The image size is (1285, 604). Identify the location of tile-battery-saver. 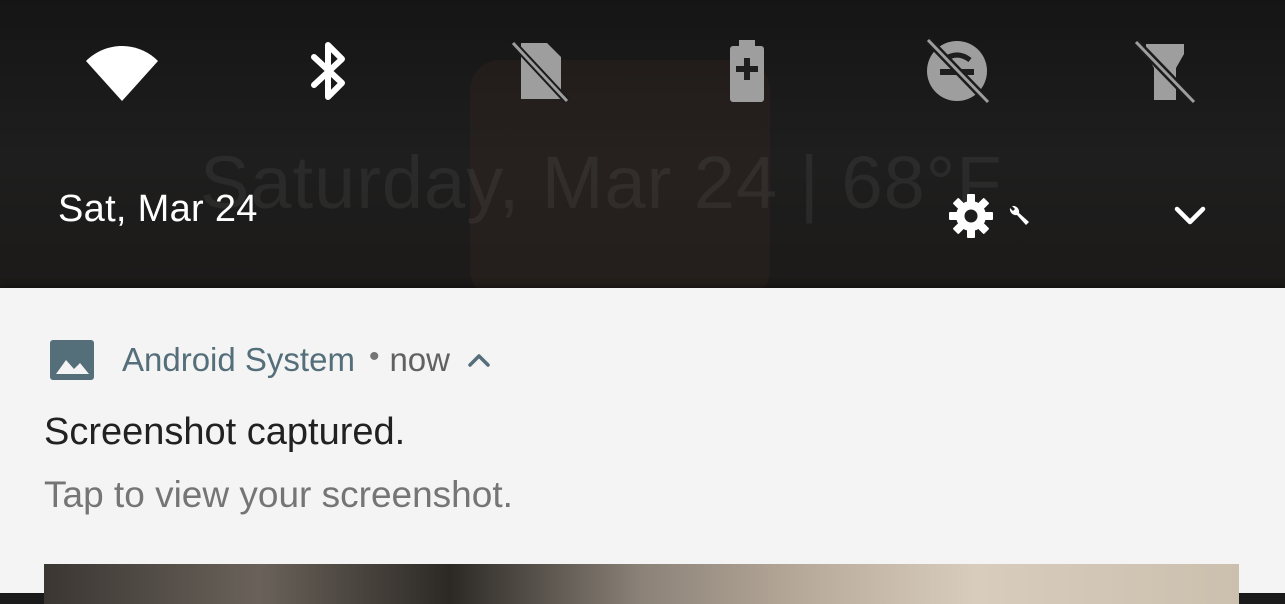
(747, 71).